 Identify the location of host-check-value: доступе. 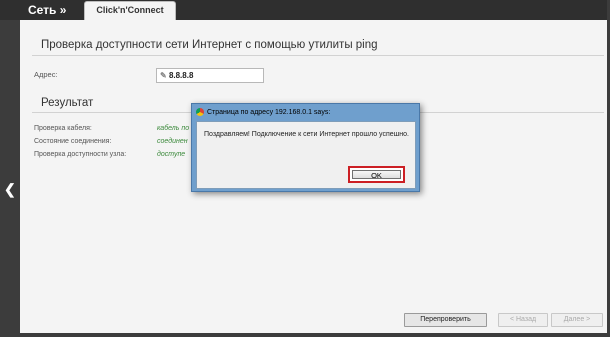
(171, 154).